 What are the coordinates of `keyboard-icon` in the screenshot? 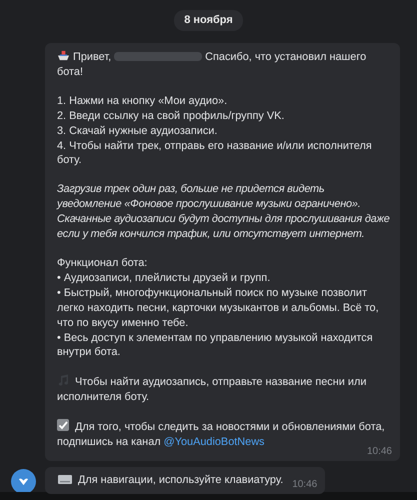 It's located at (65, 479).